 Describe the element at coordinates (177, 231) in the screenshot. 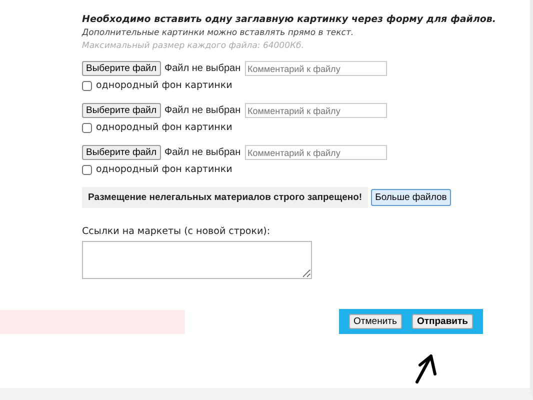

I see `links-label: Ссылки на маркеты (с новой строки):` at that location.